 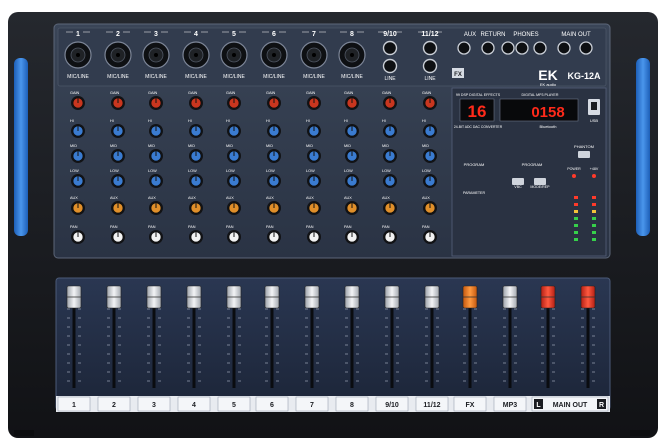 What do you see at coordinates (458, 75) in the screenshot?
I see `fx-box-label: FX` at bounding box center [458, 75].